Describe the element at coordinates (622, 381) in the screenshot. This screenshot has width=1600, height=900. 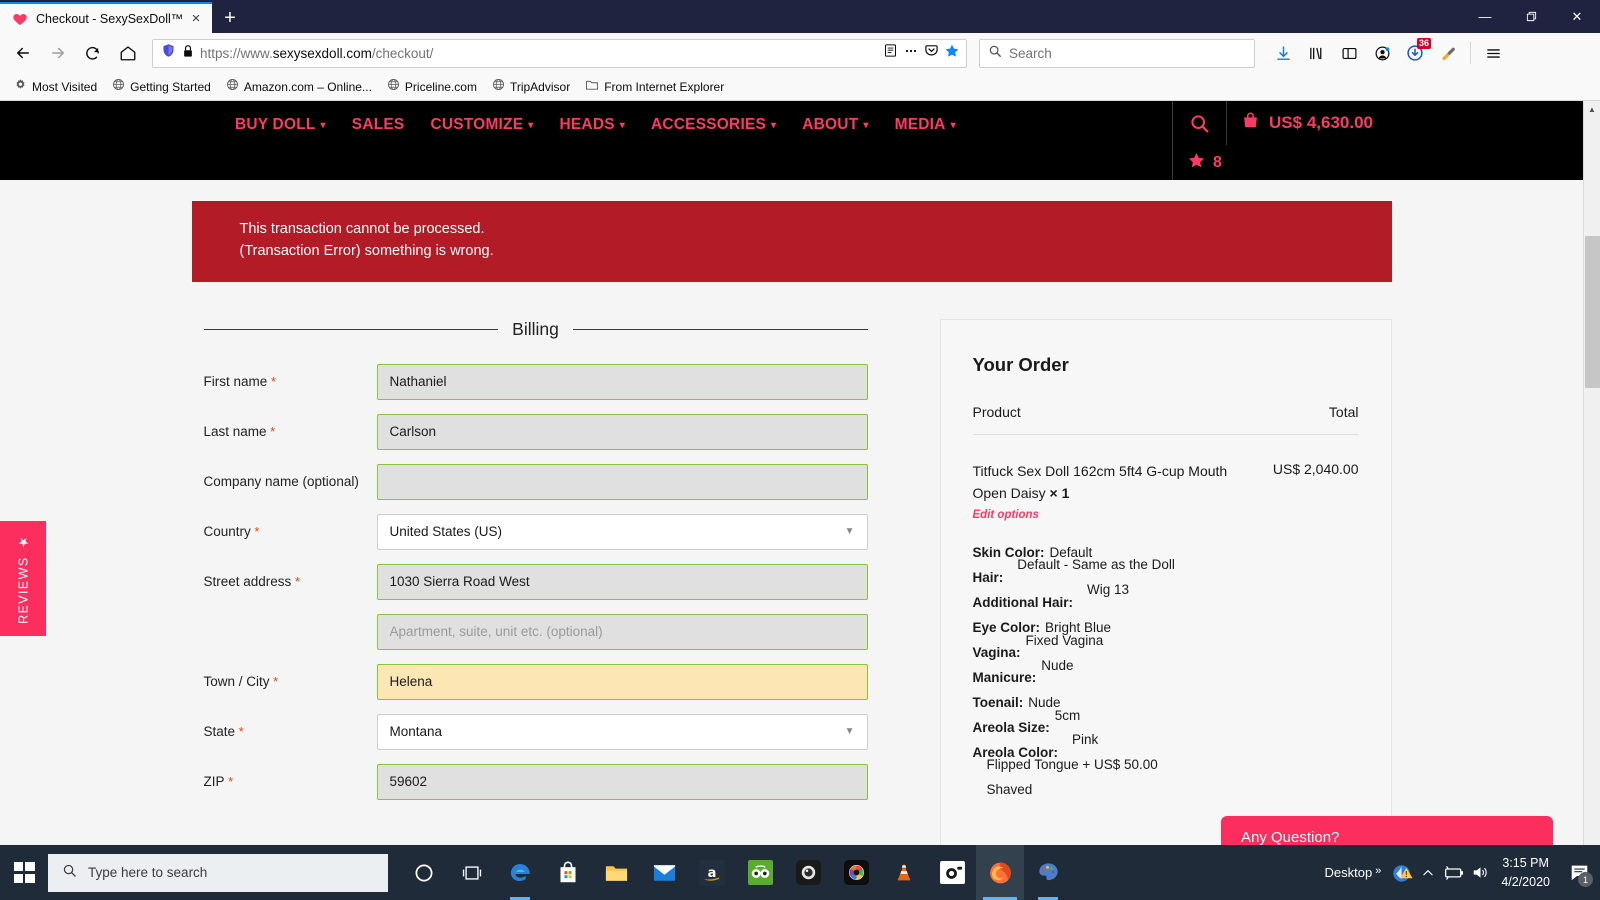
I see `first-name-input: Nathaniel` at that location.